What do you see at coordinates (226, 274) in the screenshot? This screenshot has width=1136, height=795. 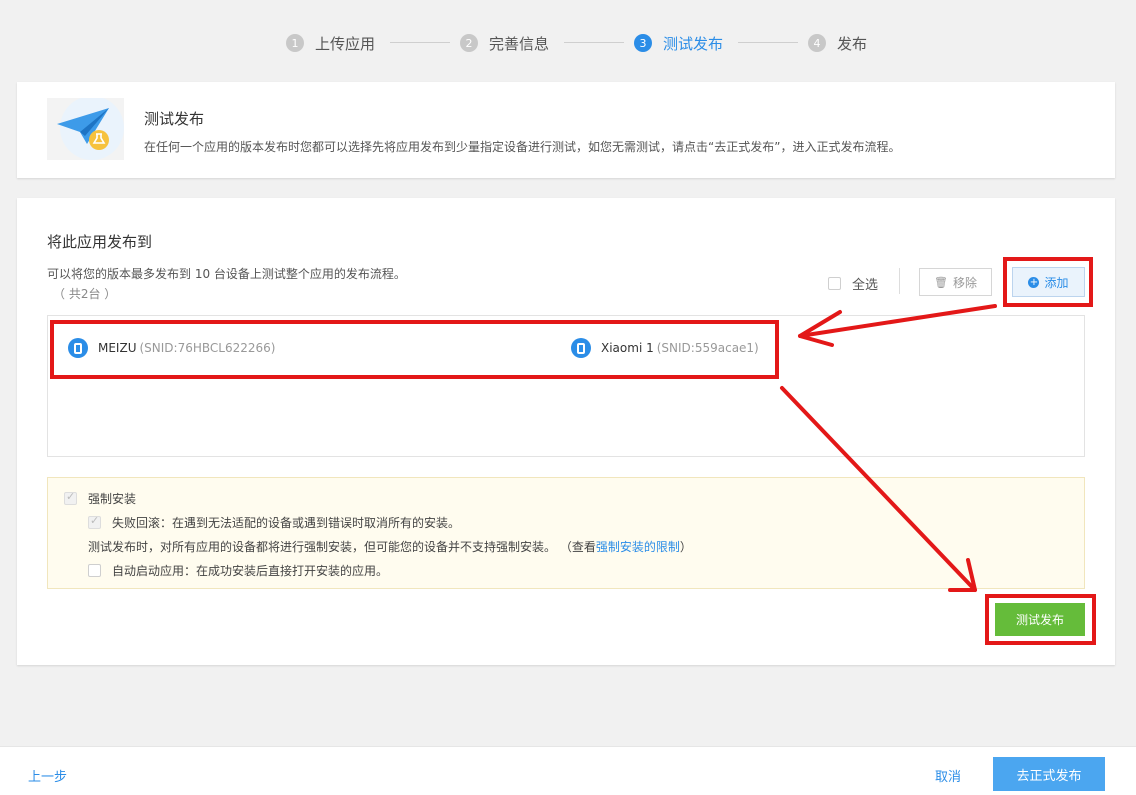 I see `section-description: 可以将您的版本最多发布到 10 台设备上测试整个应用的发布流程。` at bounding box center [226, 274].